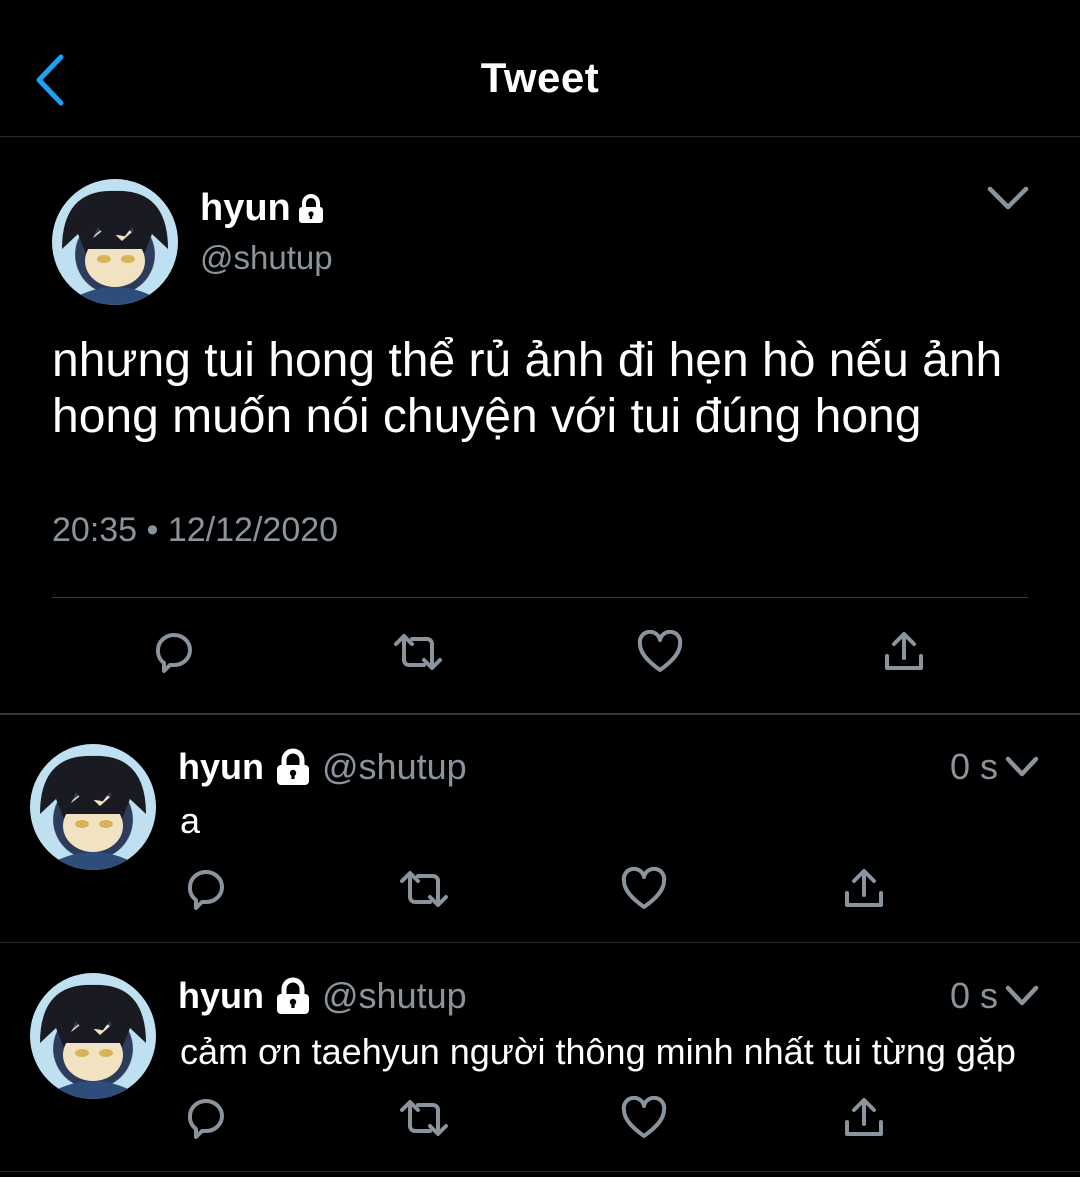 Image resolution: width=1080 pixels, height=1177 pixels. I want to click on tweet-timestamp: 20:35 • 12/12/2020, so click(195, 530).